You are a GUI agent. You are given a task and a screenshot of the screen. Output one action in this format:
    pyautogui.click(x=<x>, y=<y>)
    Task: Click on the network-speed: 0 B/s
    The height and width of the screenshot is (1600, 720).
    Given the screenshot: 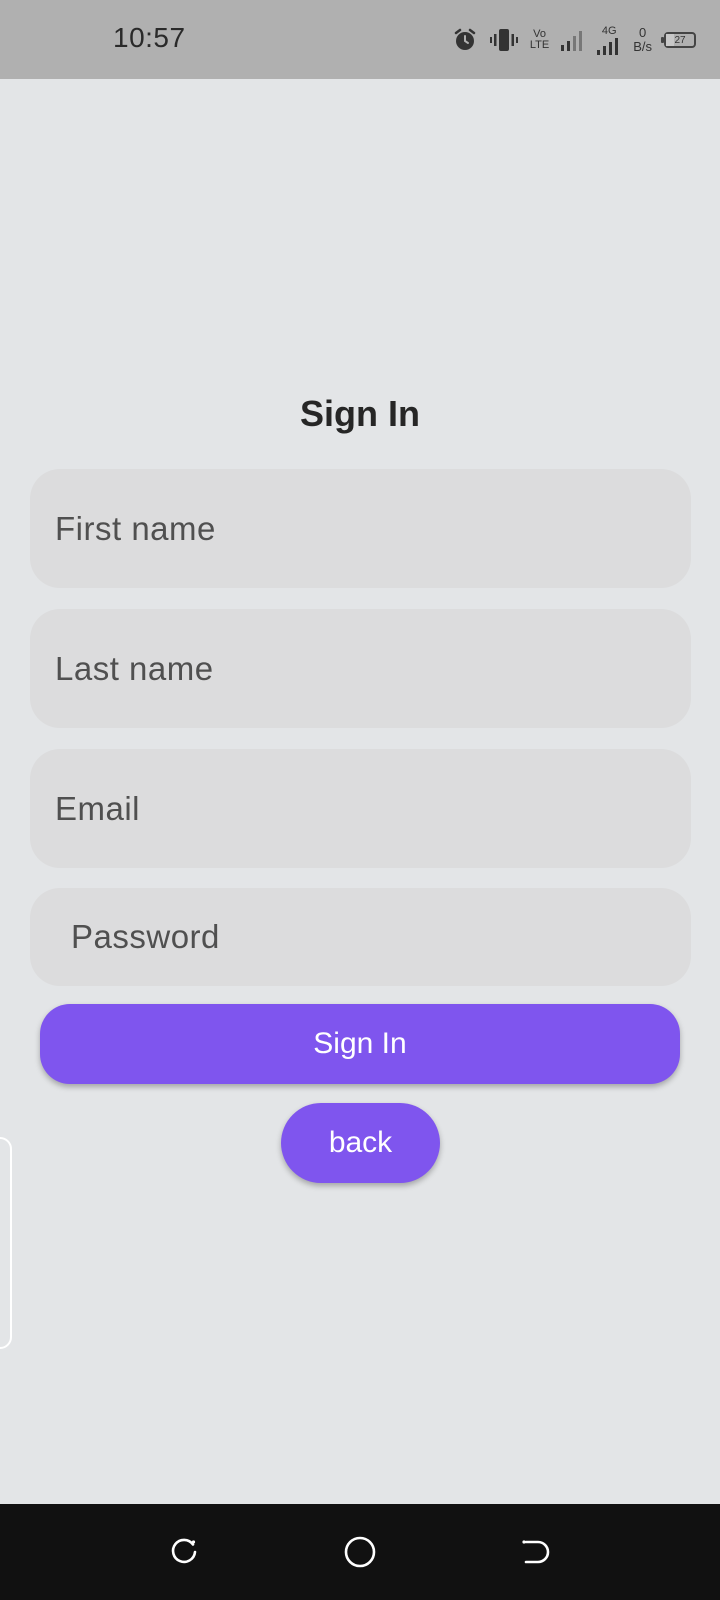 What is the action you would take?
    pyautogui.click(x=642, y=40)
    